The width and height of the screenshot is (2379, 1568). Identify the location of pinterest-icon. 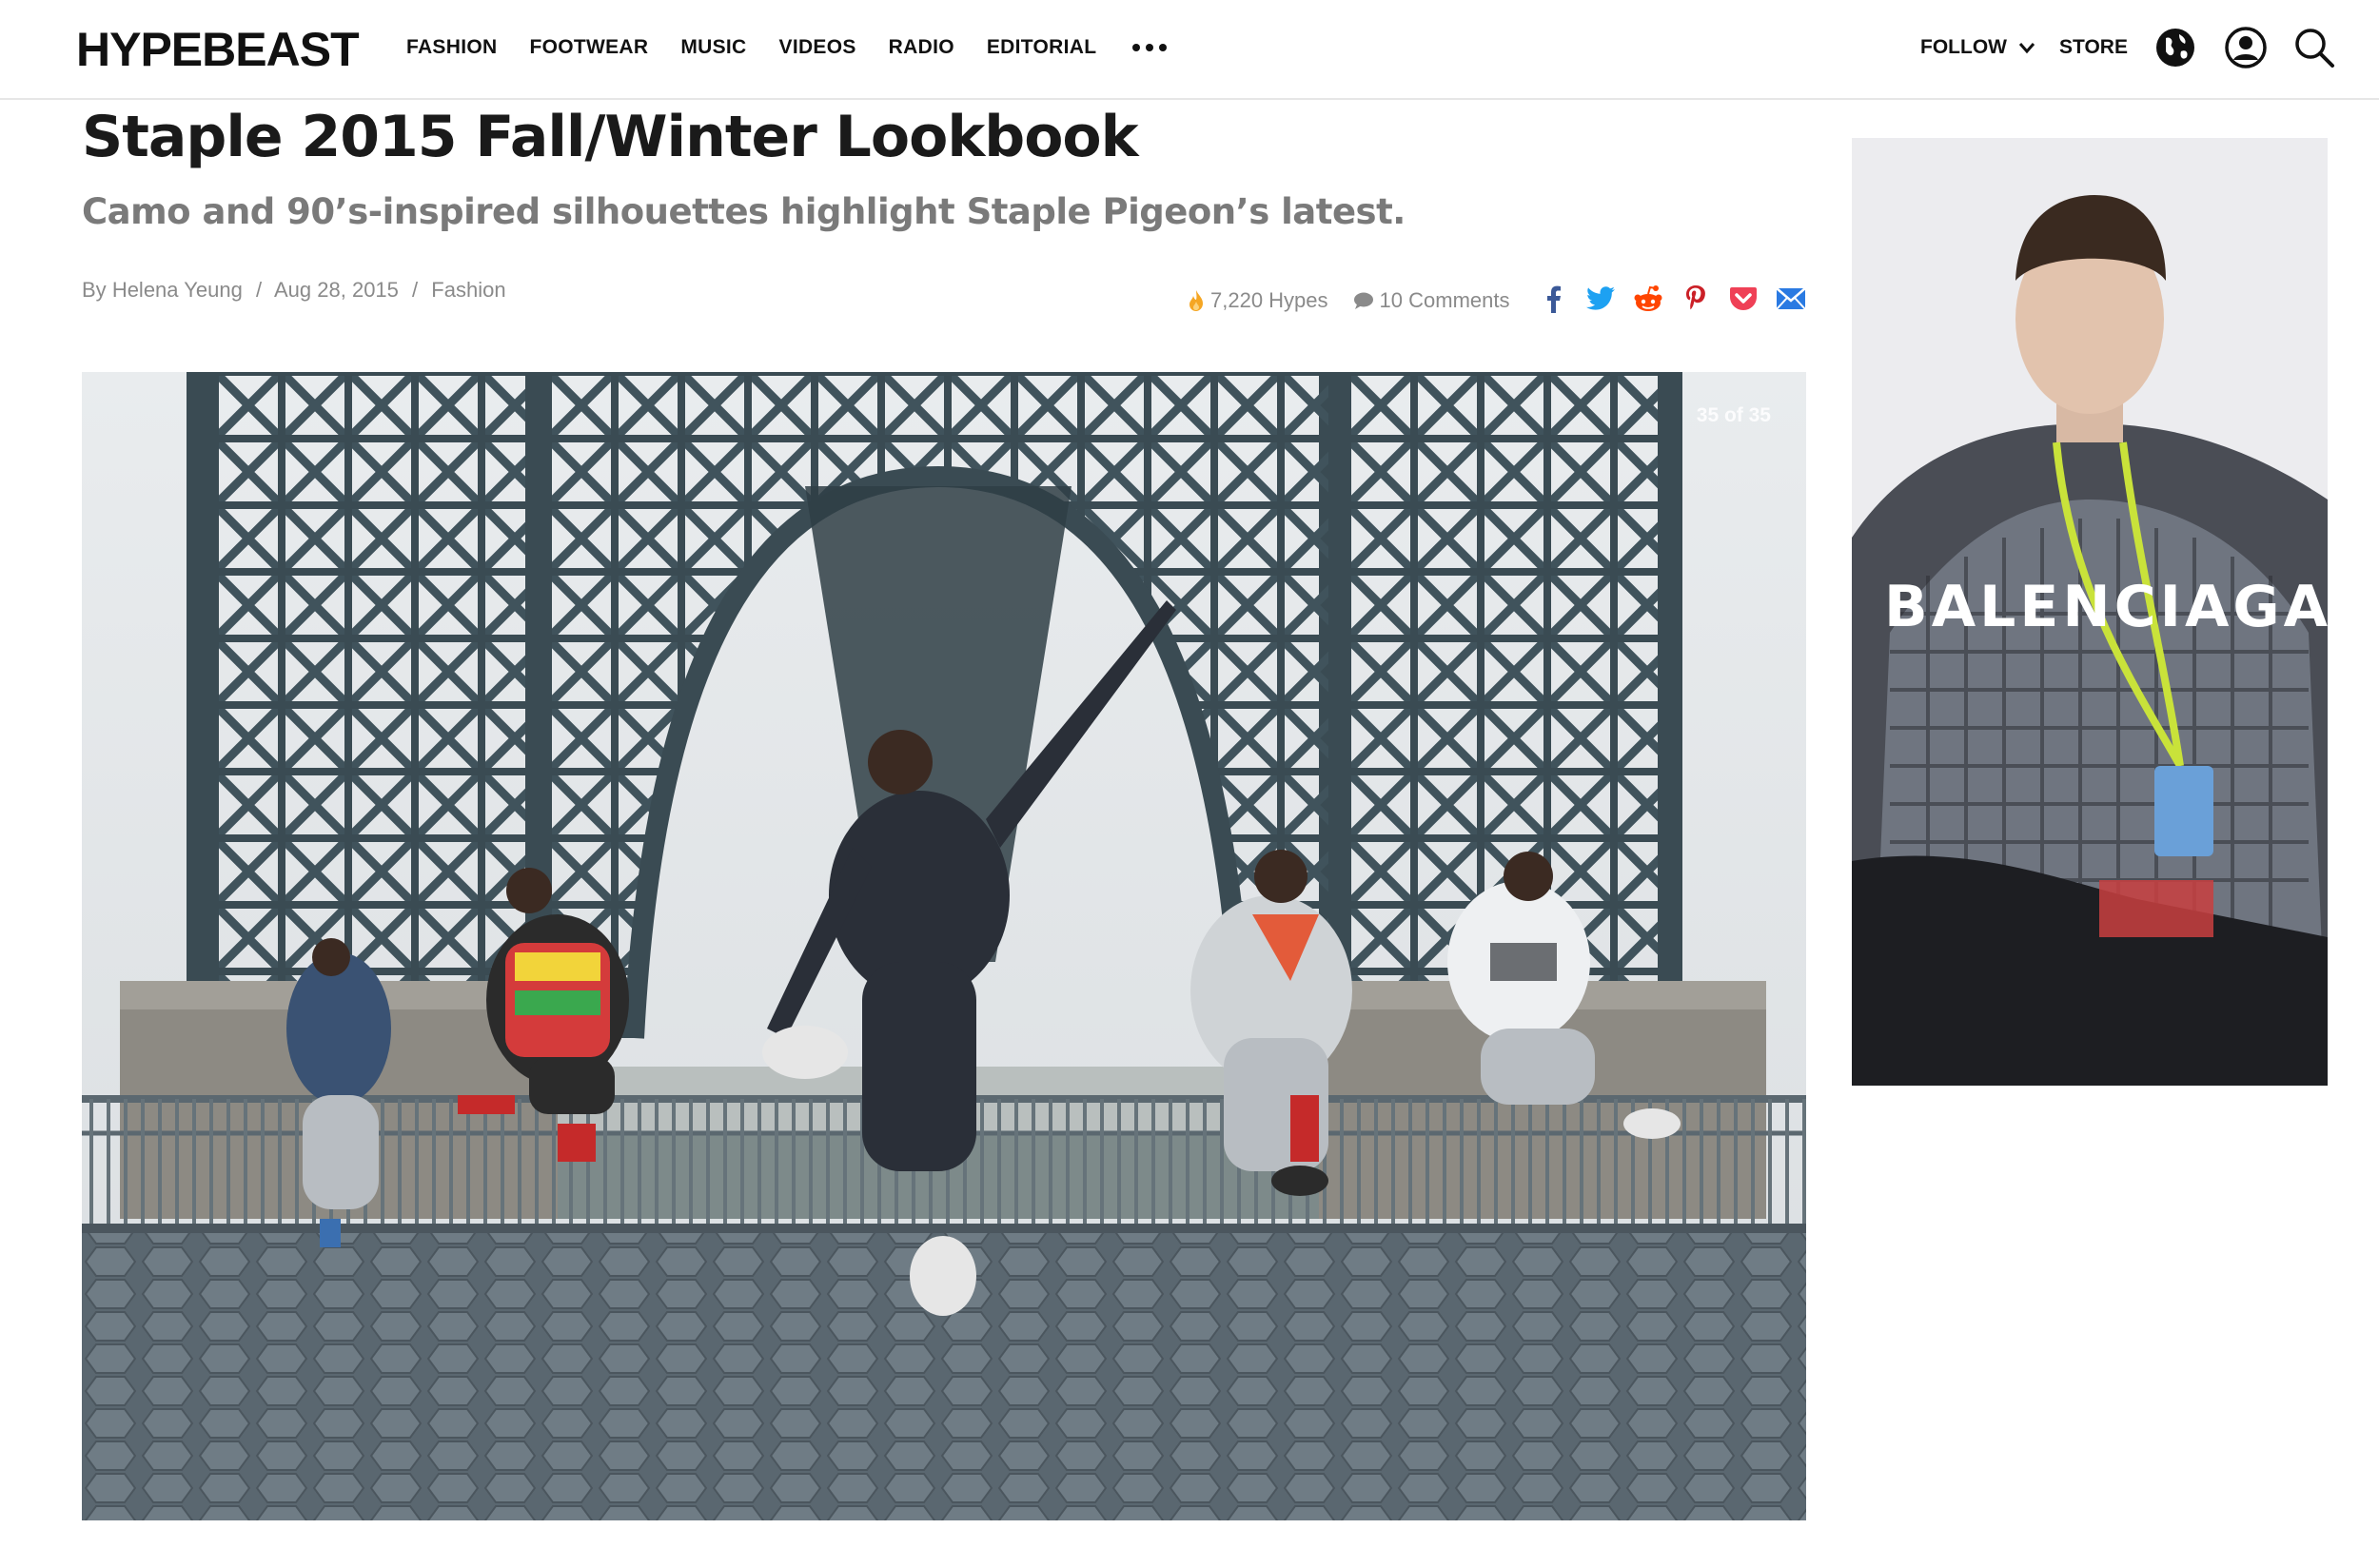
(1696, 299).